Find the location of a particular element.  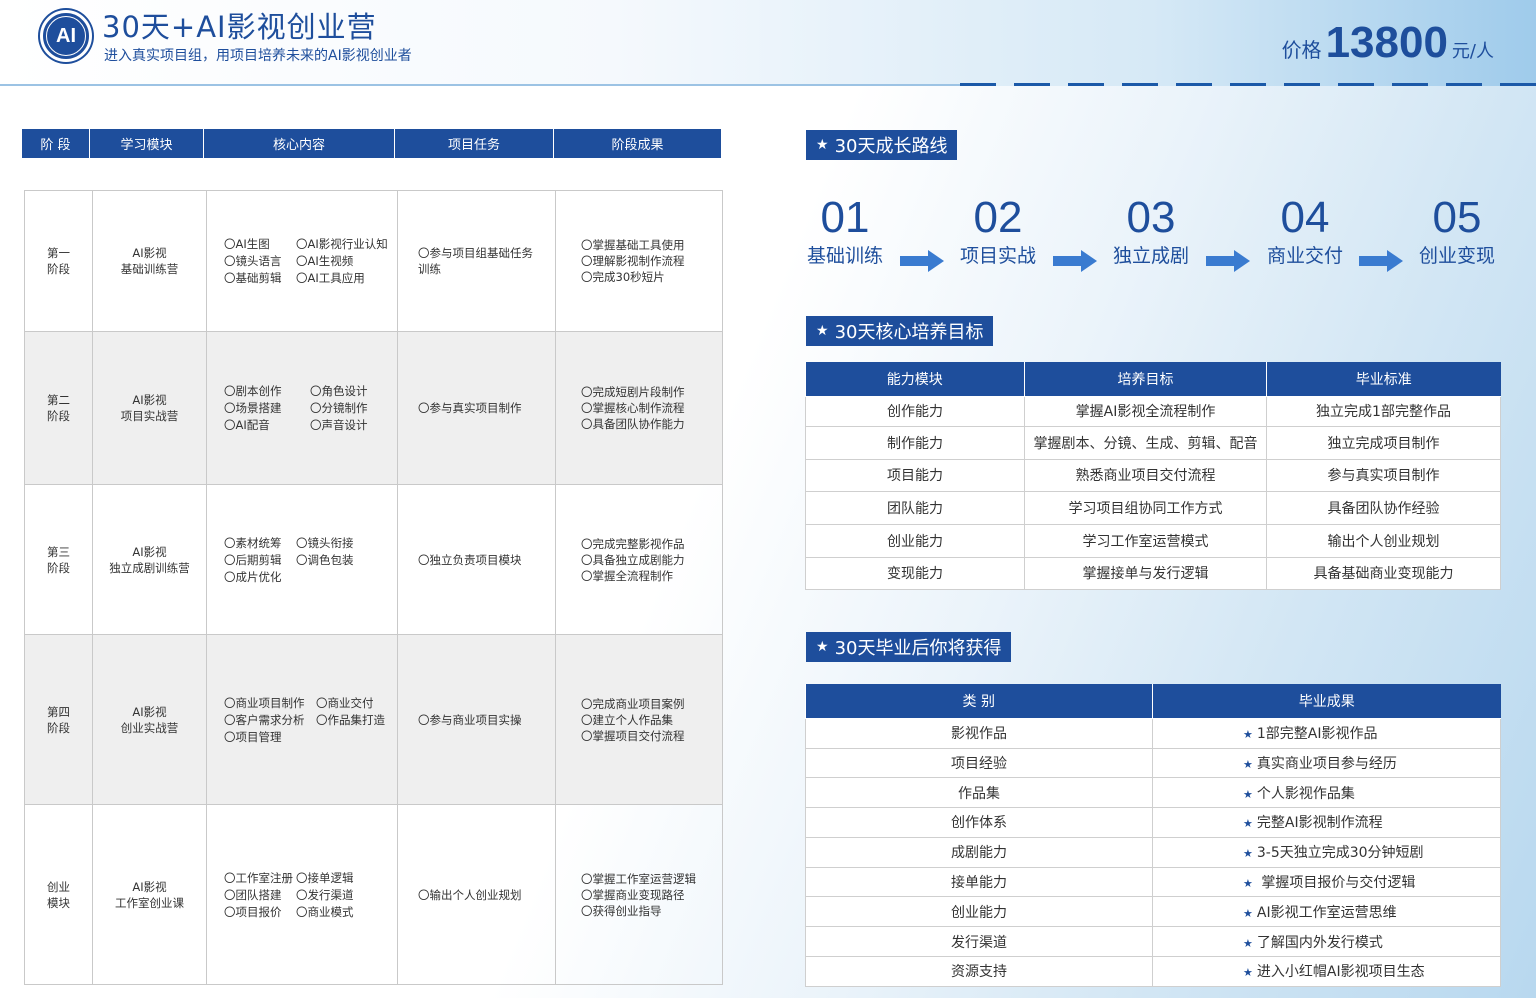

goals-cell: 输出个人创业规划 is located at coordinates (1383, 540).